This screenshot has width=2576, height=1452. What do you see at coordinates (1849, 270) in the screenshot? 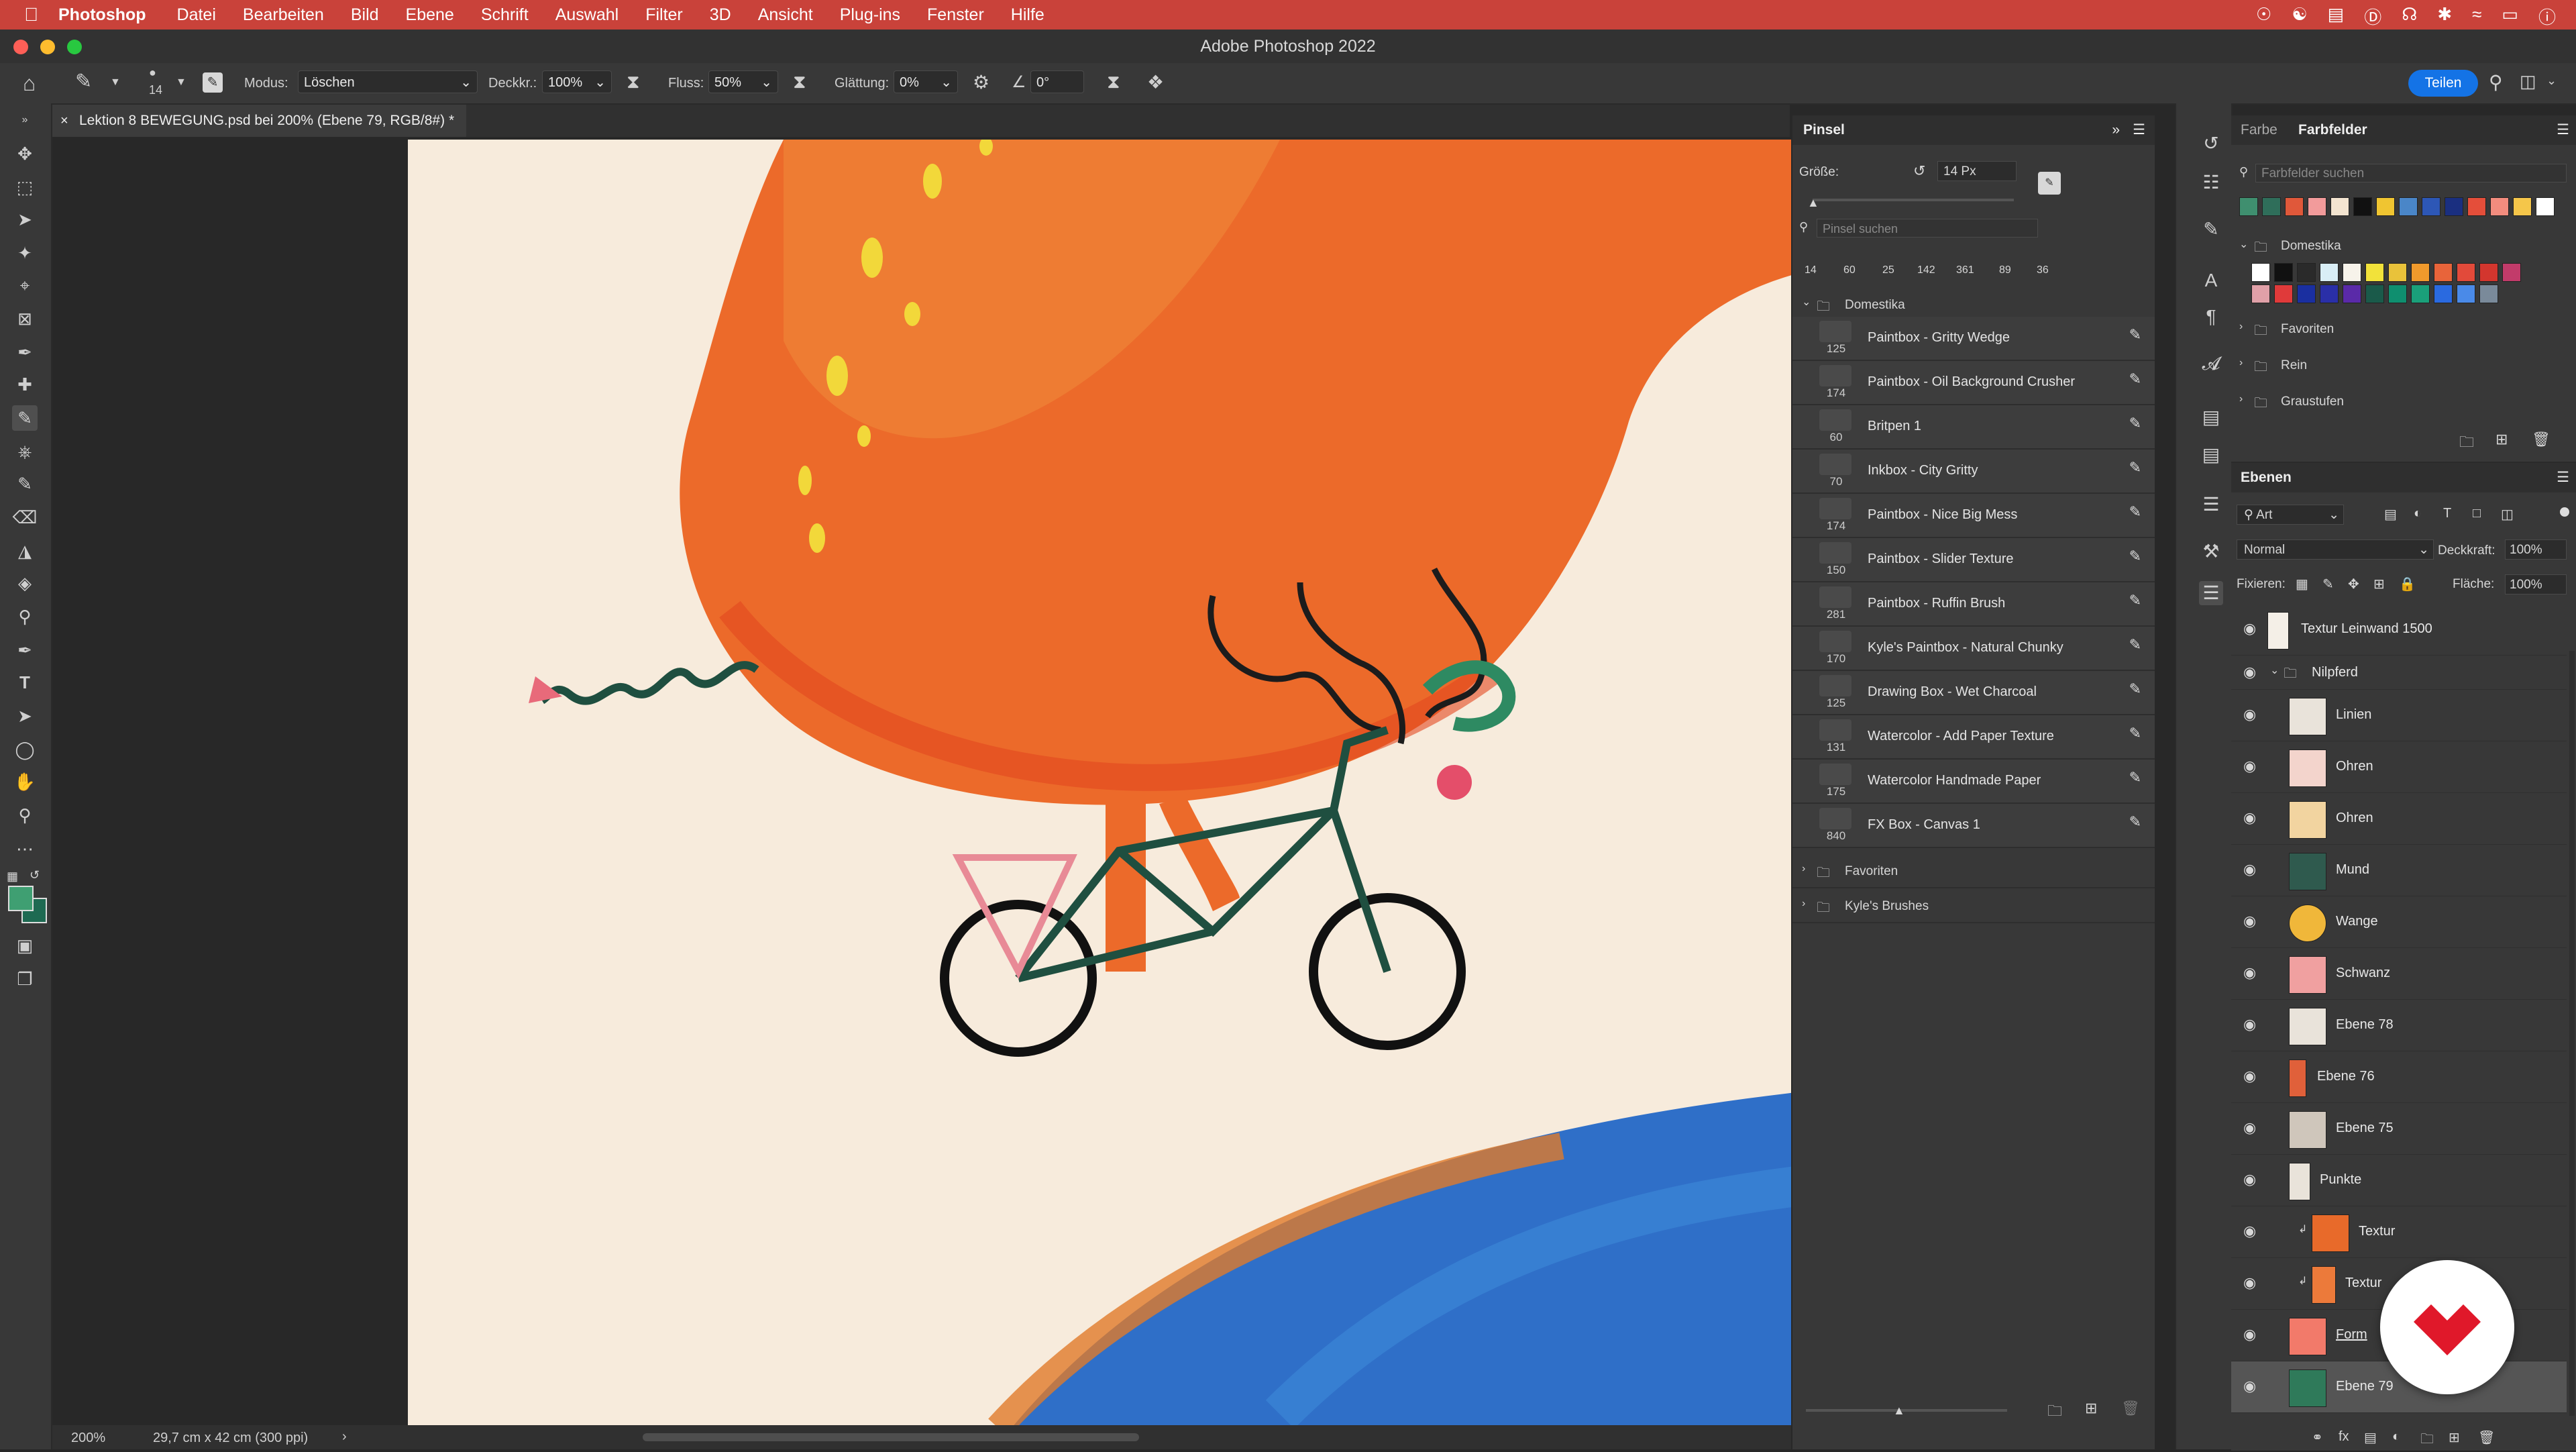
I see `recent-brush-2: 60` at bounding box center [1849, 270].